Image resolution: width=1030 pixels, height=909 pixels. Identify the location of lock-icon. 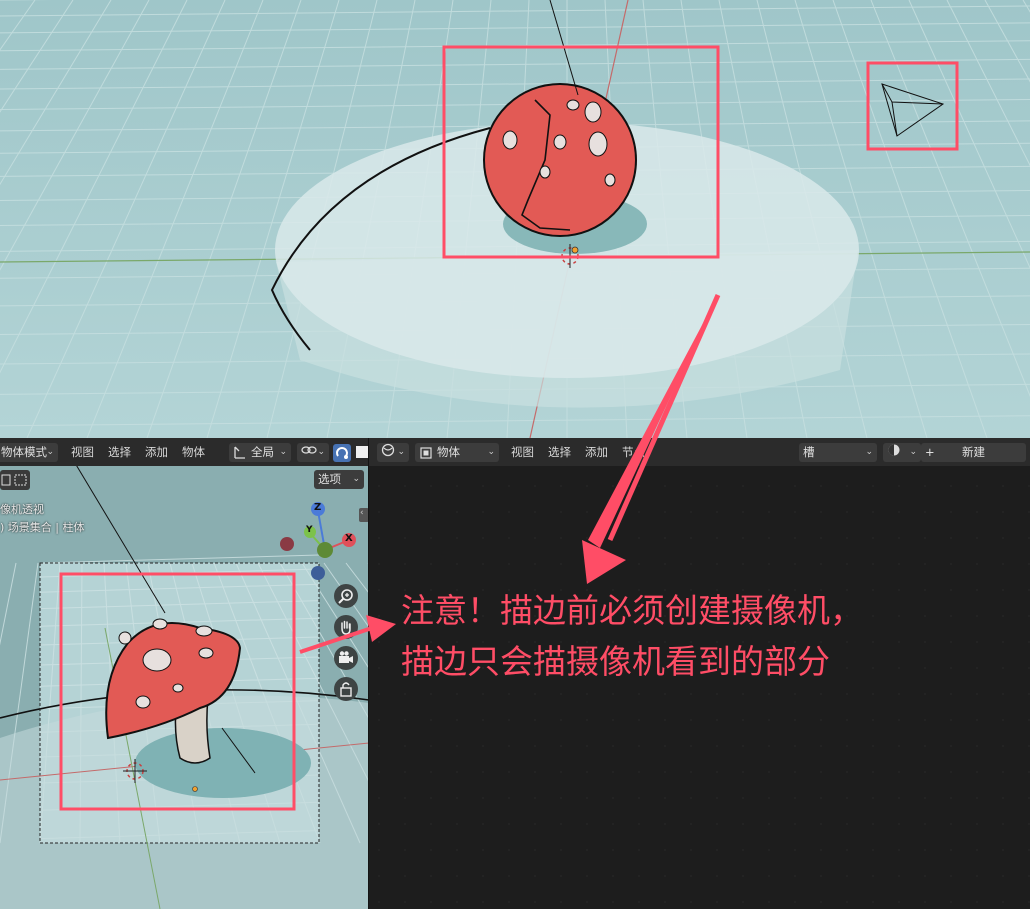
(346, 689).